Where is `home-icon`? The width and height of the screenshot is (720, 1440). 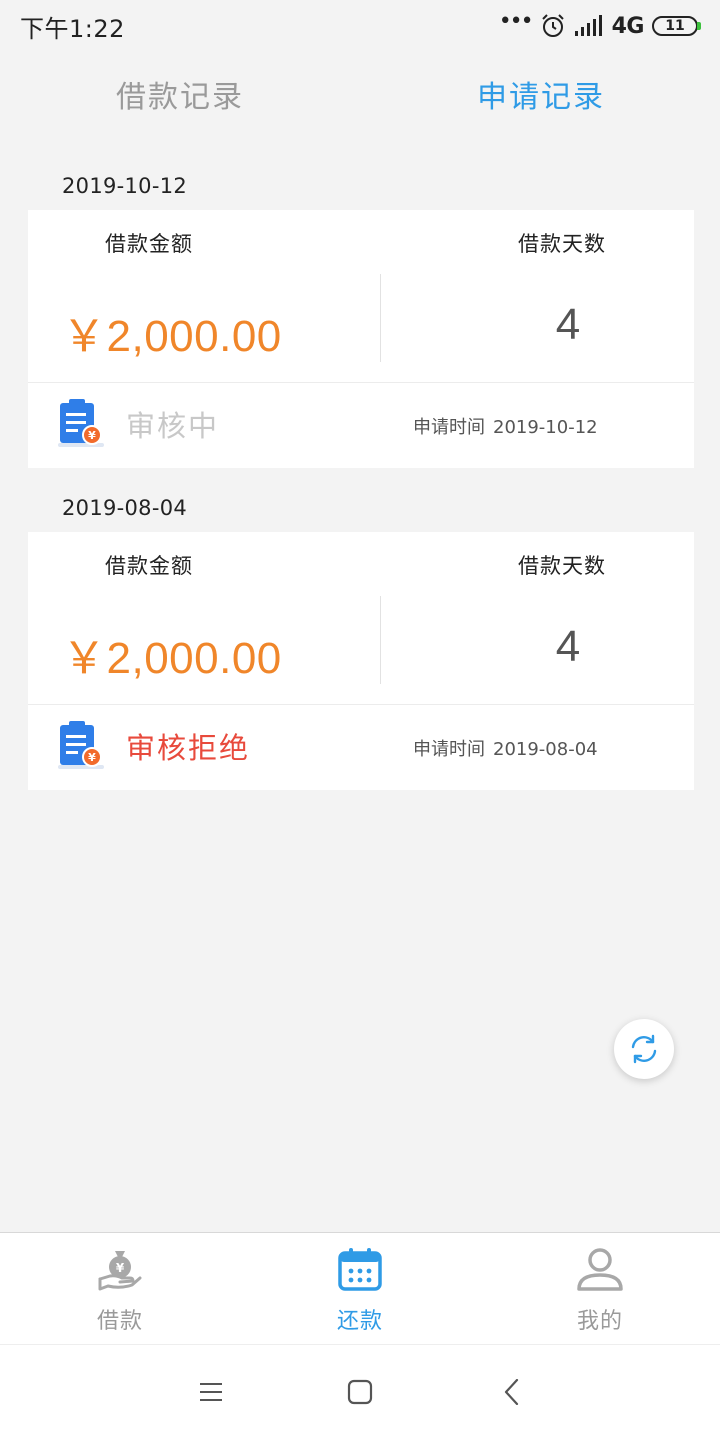 home-icon is located at coordinates (360, 1392).